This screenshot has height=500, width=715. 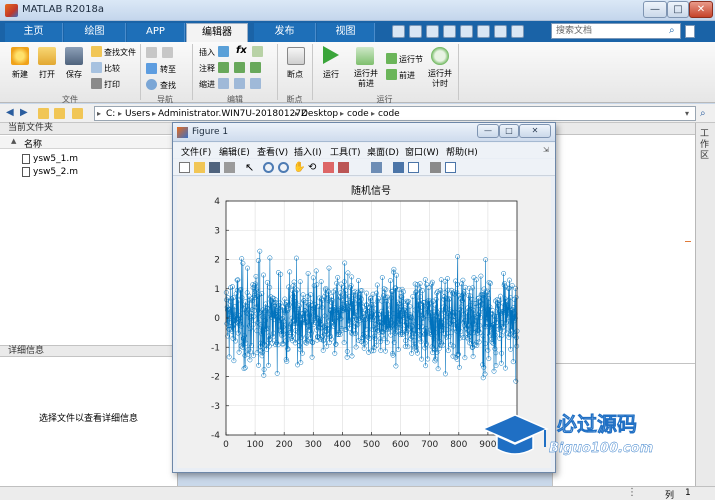 I want to click on maximize-button: □, so click(x=678, y=9).